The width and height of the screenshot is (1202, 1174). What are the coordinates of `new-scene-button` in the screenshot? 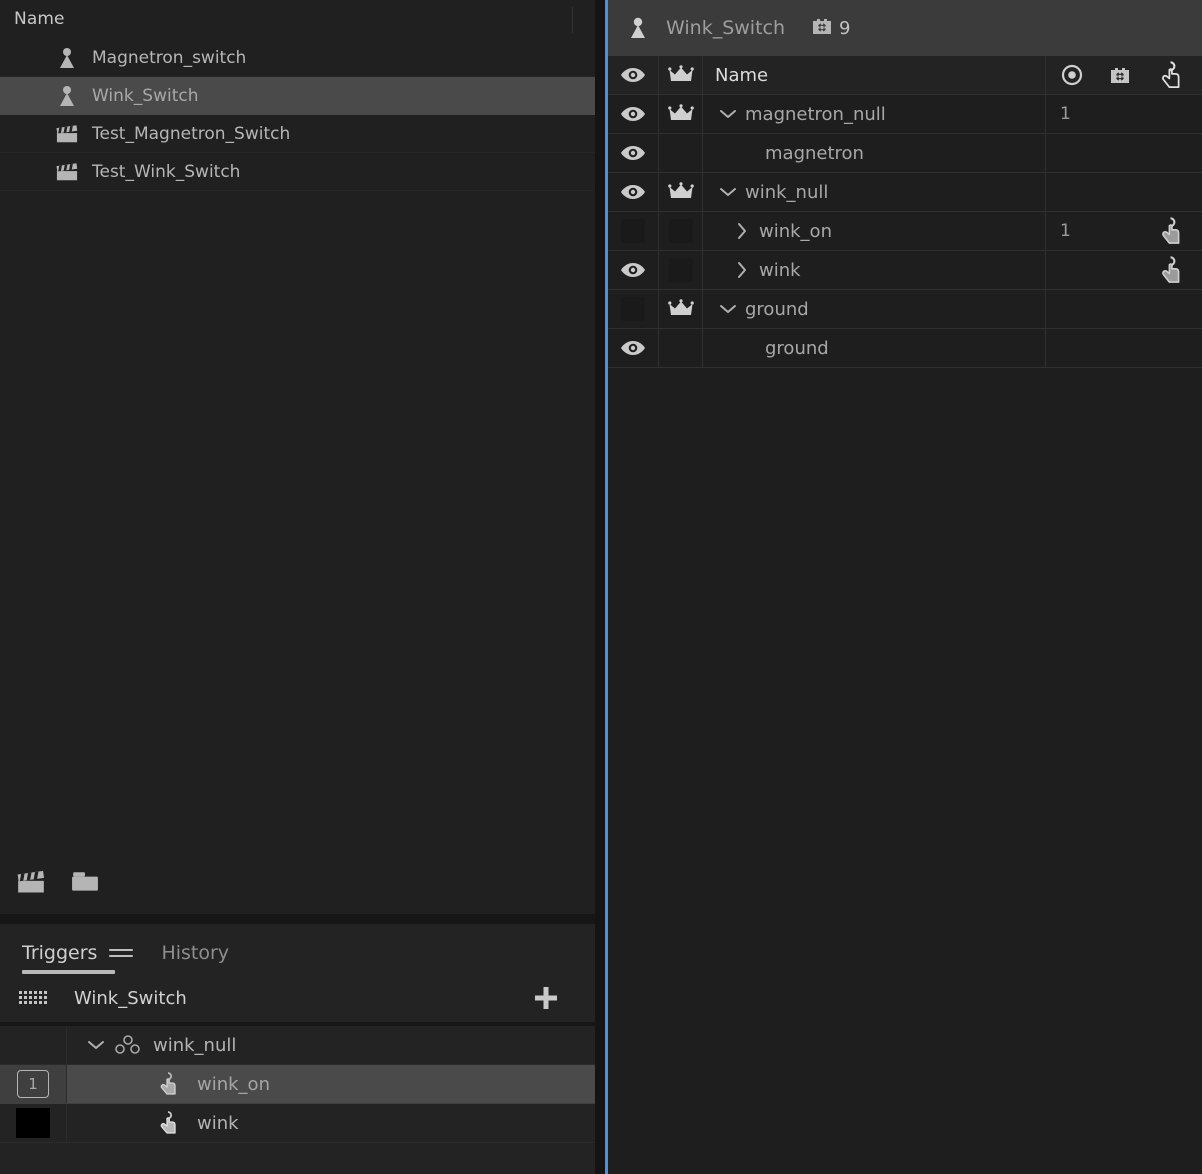 It's located at (31, 884).